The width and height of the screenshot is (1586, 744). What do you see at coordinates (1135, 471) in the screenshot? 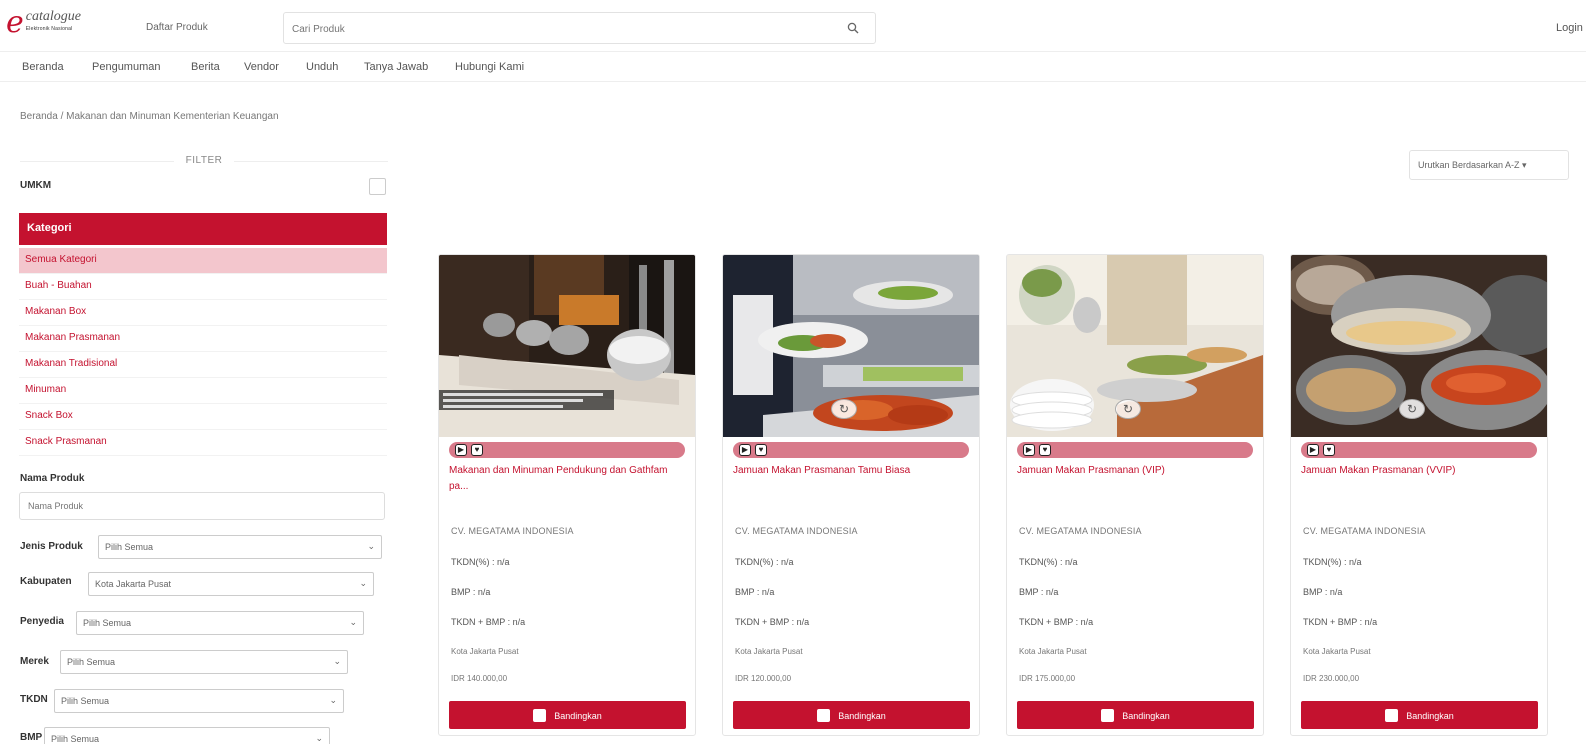
I see `product-title: Jamuan Makan Prasmanan (VIP)` at bounding box center [1135, 471].